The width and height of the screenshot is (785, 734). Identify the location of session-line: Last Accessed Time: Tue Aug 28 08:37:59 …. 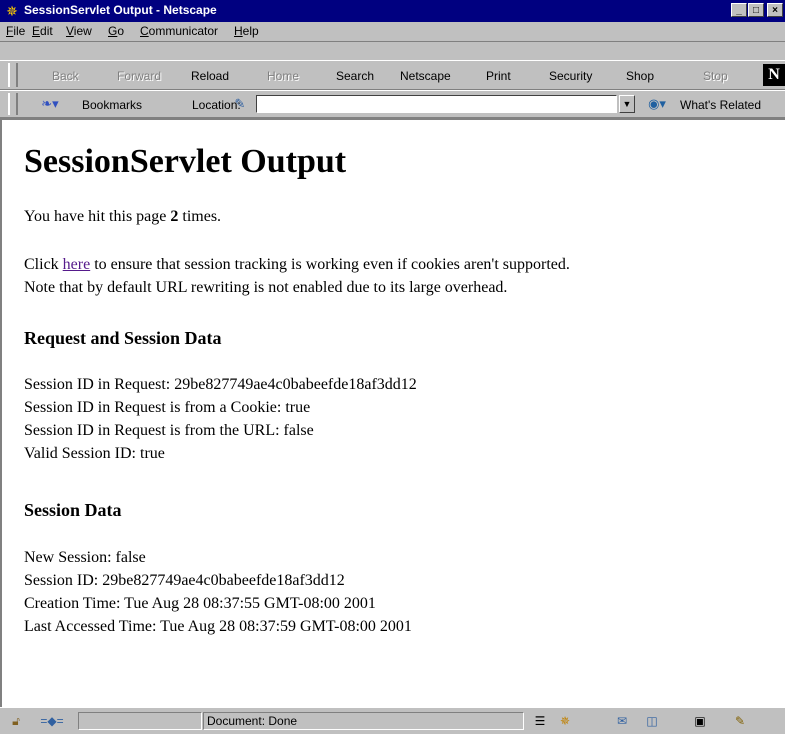
(218, 626).